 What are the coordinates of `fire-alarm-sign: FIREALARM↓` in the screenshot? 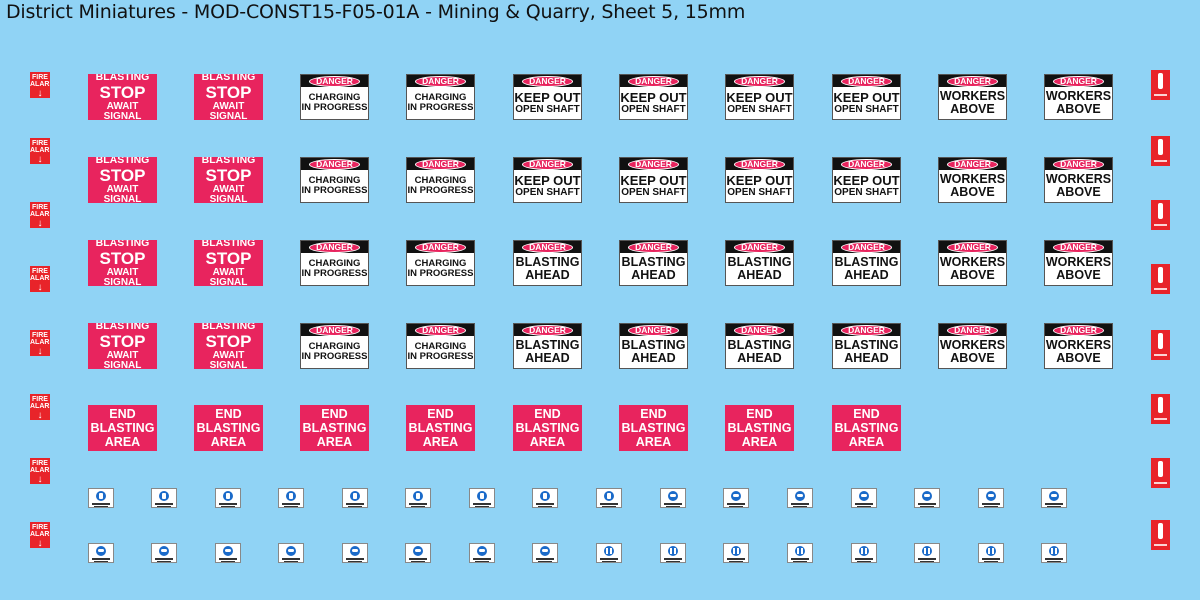 It's located at (40, 279).